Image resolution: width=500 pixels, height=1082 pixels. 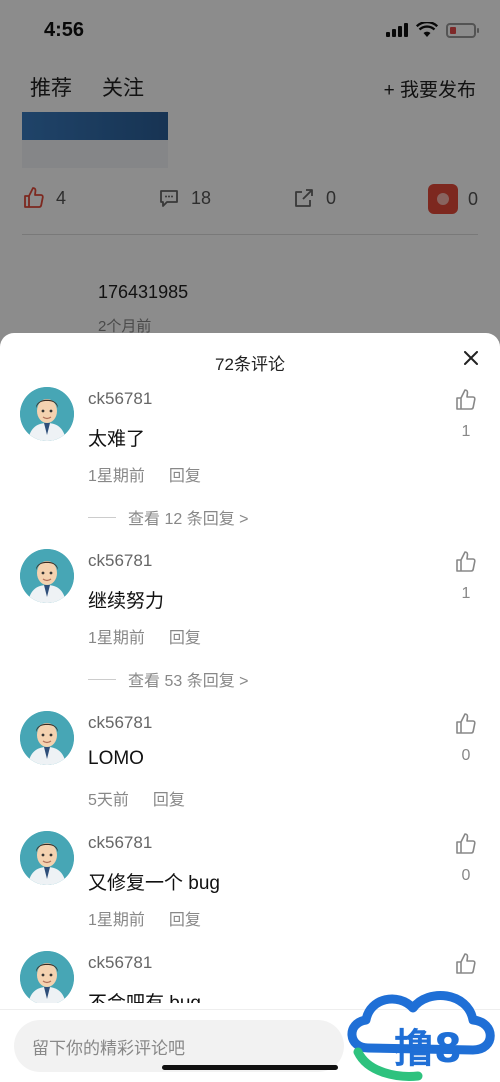 What do you see at coordinates (126, 601) in the screenshot?
I see `comment-text: 继续努力` at bounding box center [126, 601].